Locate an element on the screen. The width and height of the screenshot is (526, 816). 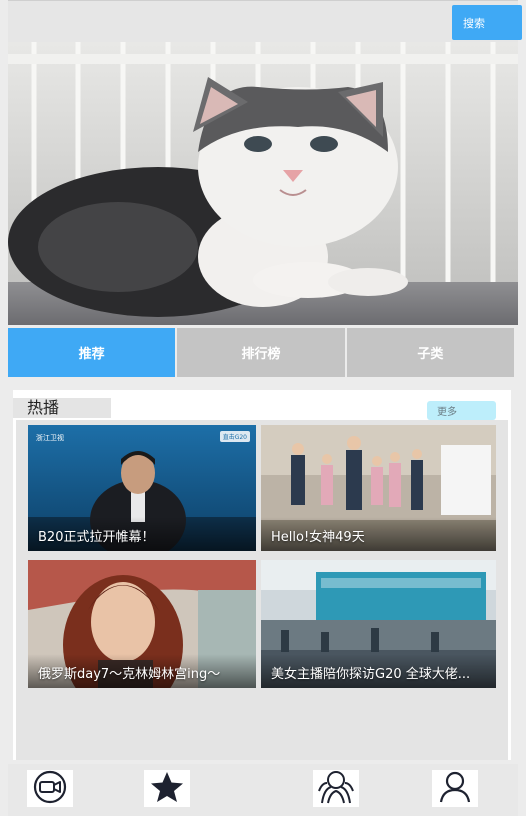
video-card: 浙江卫视 直击G20 B20正式拉开帷幕！ is located at coordinates (142, 488).